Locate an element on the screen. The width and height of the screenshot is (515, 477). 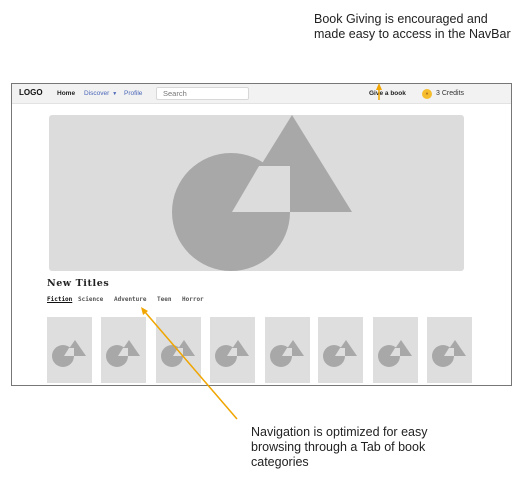
tab-horror: Horror is located at coordinates (193, 299).